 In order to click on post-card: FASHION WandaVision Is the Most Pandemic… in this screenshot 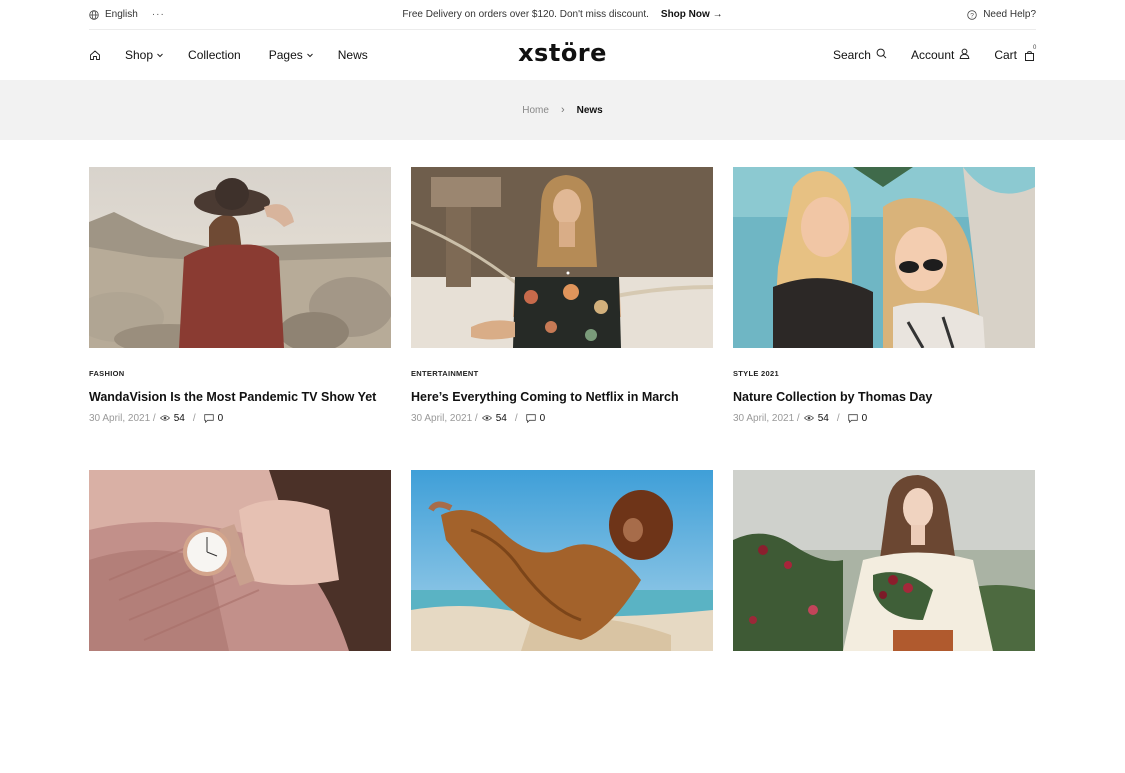, I will do `click(240, 318)`.